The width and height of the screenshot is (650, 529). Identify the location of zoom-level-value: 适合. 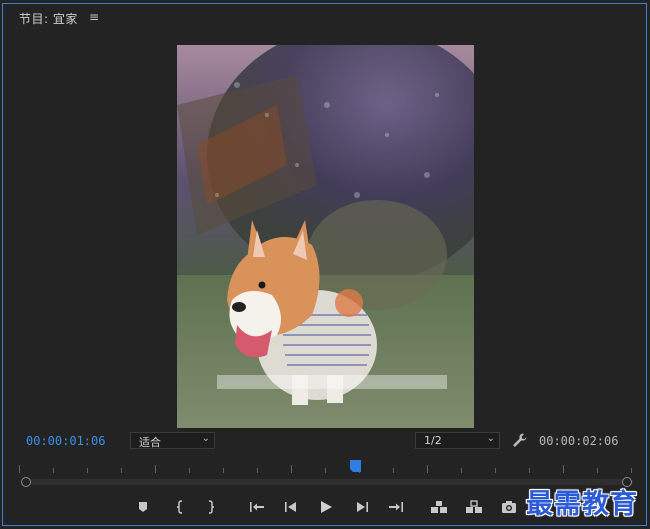
(150, 442).